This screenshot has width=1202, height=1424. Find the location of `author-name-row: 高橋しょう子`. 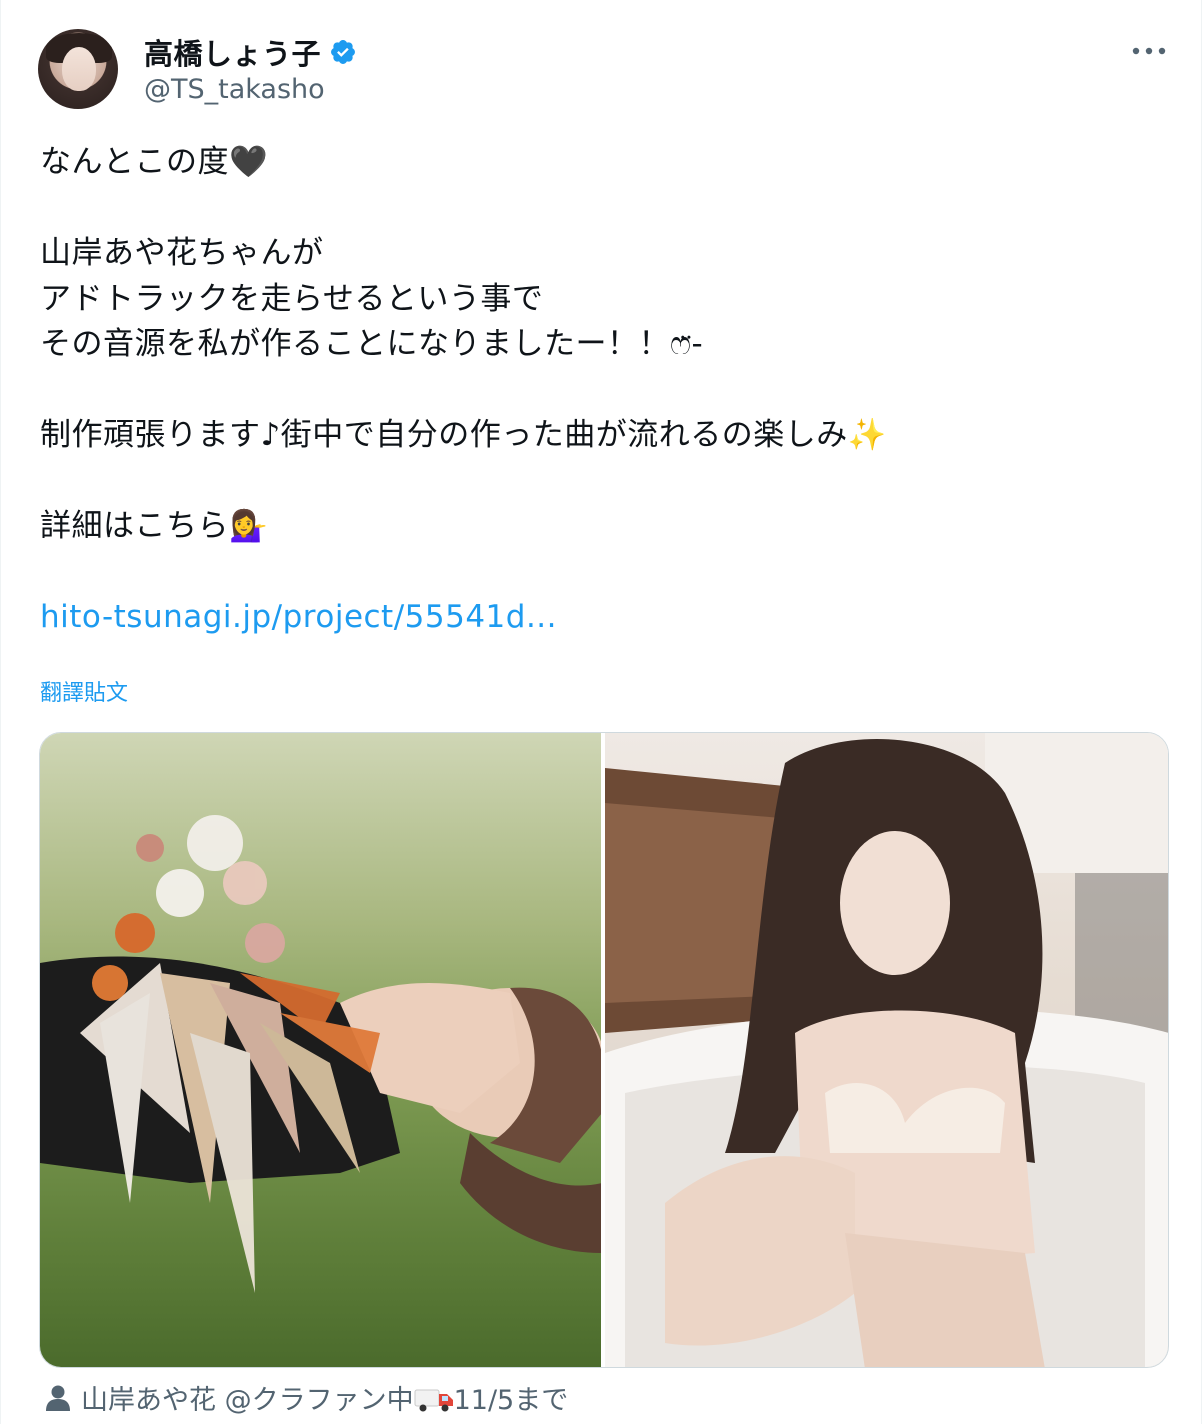

author-name-row: 高橋しょう子 is located at coordinates (250, 52).